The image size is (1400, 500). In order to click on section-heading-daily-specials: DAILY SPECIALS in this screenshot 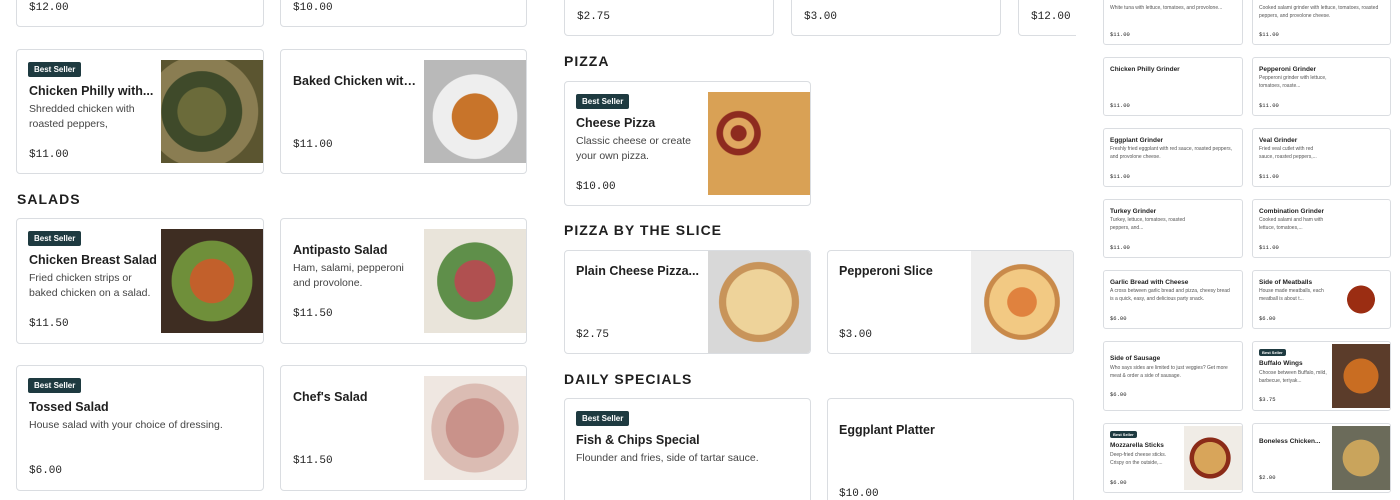, I will do `click(628, 379)`.